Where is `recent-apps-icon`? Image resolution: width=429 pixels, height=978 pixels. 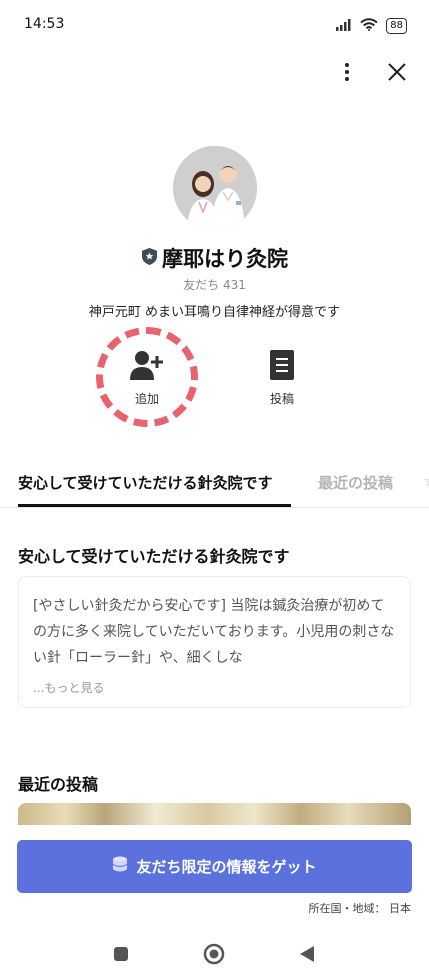
recent-apps-icon is located at coordinates (121, 954).